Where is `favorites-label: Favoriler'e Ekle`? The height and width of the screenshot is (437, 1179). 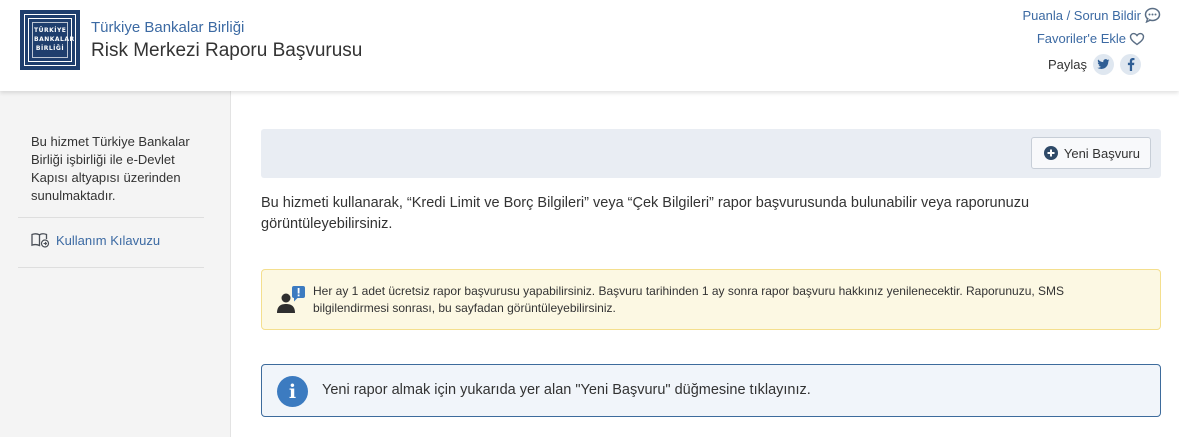
favorites-label: Favoriler'e Ekle is located at coordinates (1081, 38).